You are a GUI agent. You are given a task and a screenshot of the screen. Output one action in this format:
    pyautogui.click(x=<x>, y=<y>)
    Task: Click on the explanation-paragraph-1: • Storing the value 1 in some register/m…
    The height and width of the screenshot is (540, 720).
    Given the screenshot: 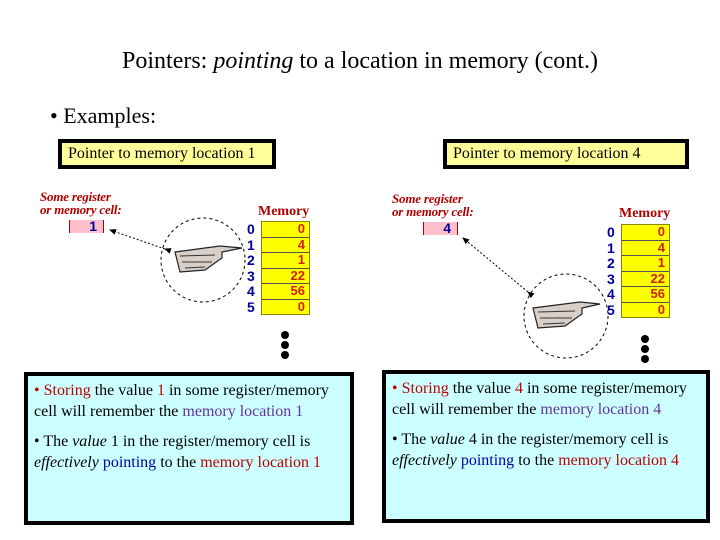 What is the action you would take?
    pyautogui.click(x=189, y=401)
    